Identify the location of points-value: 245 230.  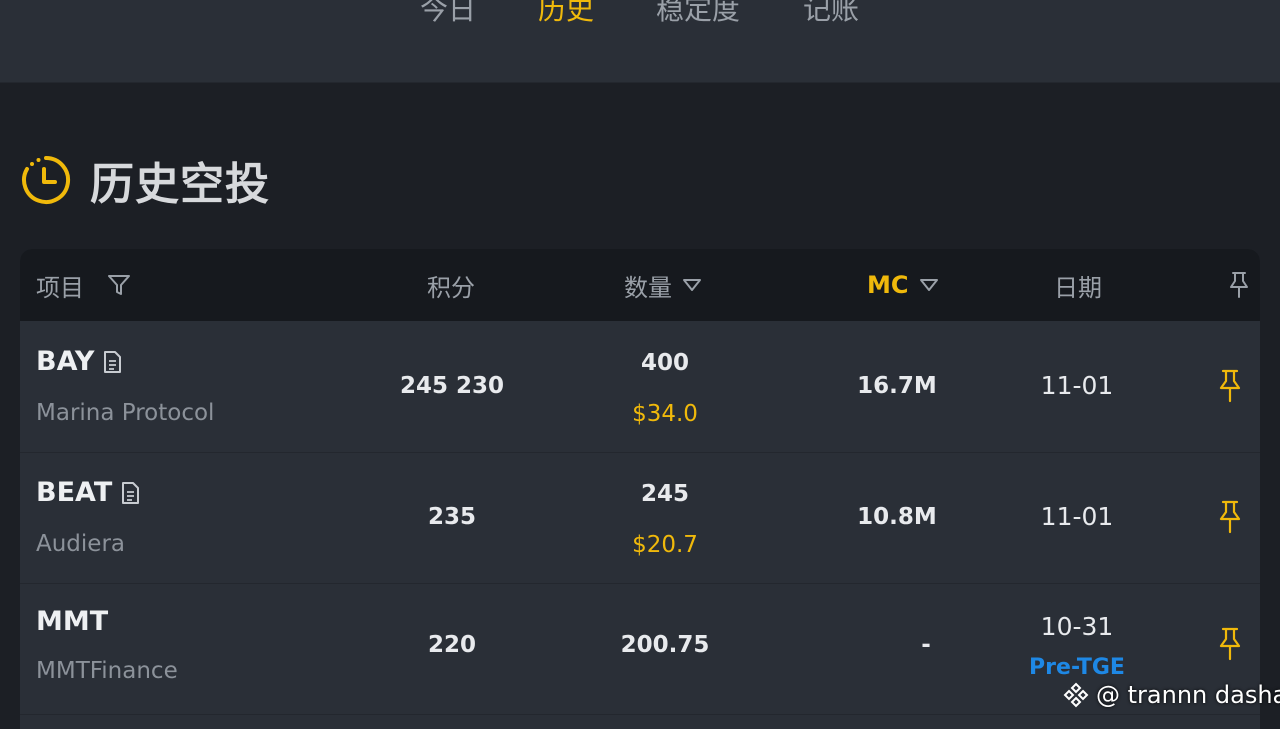
(452, 386).